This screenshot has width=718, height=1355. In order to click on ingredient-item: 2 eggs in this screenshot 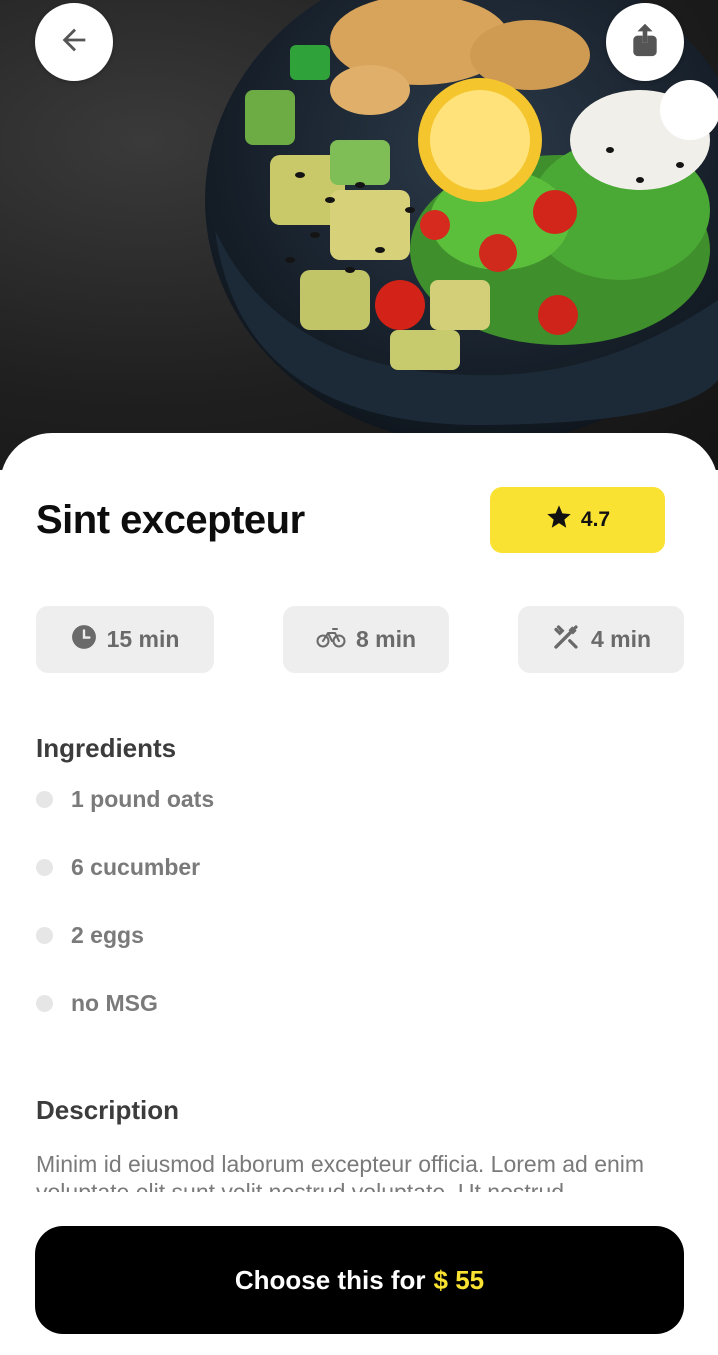, I will do `click(90, 935)`.